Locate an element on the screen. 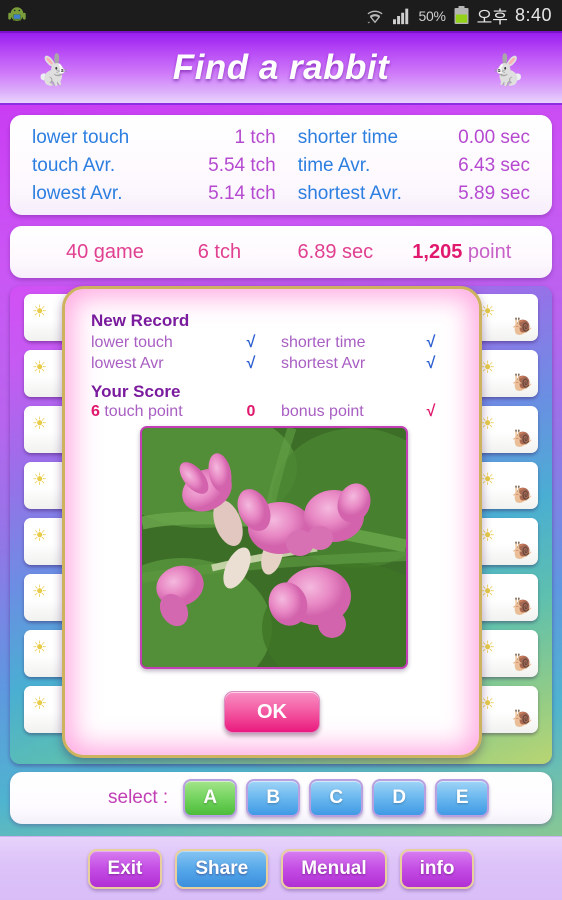  info-button: info is located at coordinates (437, 868).